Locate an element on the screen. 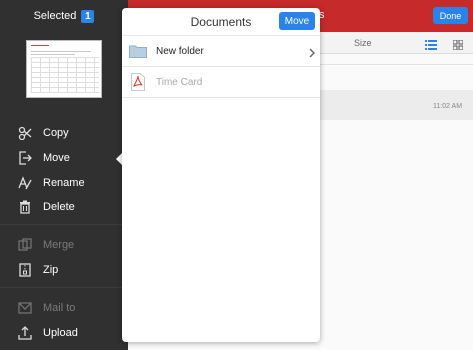 The width and height of the screenshot is (473, 350). delete-label: Delete is located at coordinates (59, 207).